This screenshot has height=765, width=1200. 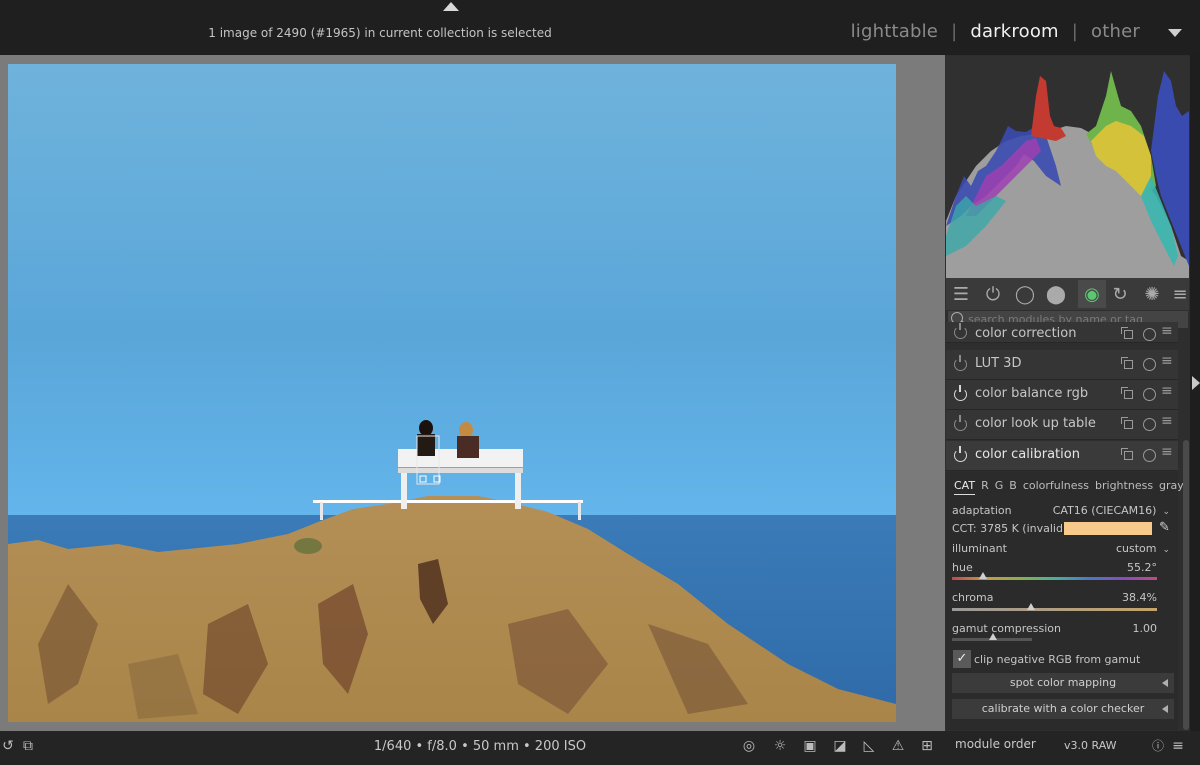 What do you see at coordinates (451, 6) in the screenshot?
I see `collapse-top-arrow-icon` at bounding box center [451, 6].